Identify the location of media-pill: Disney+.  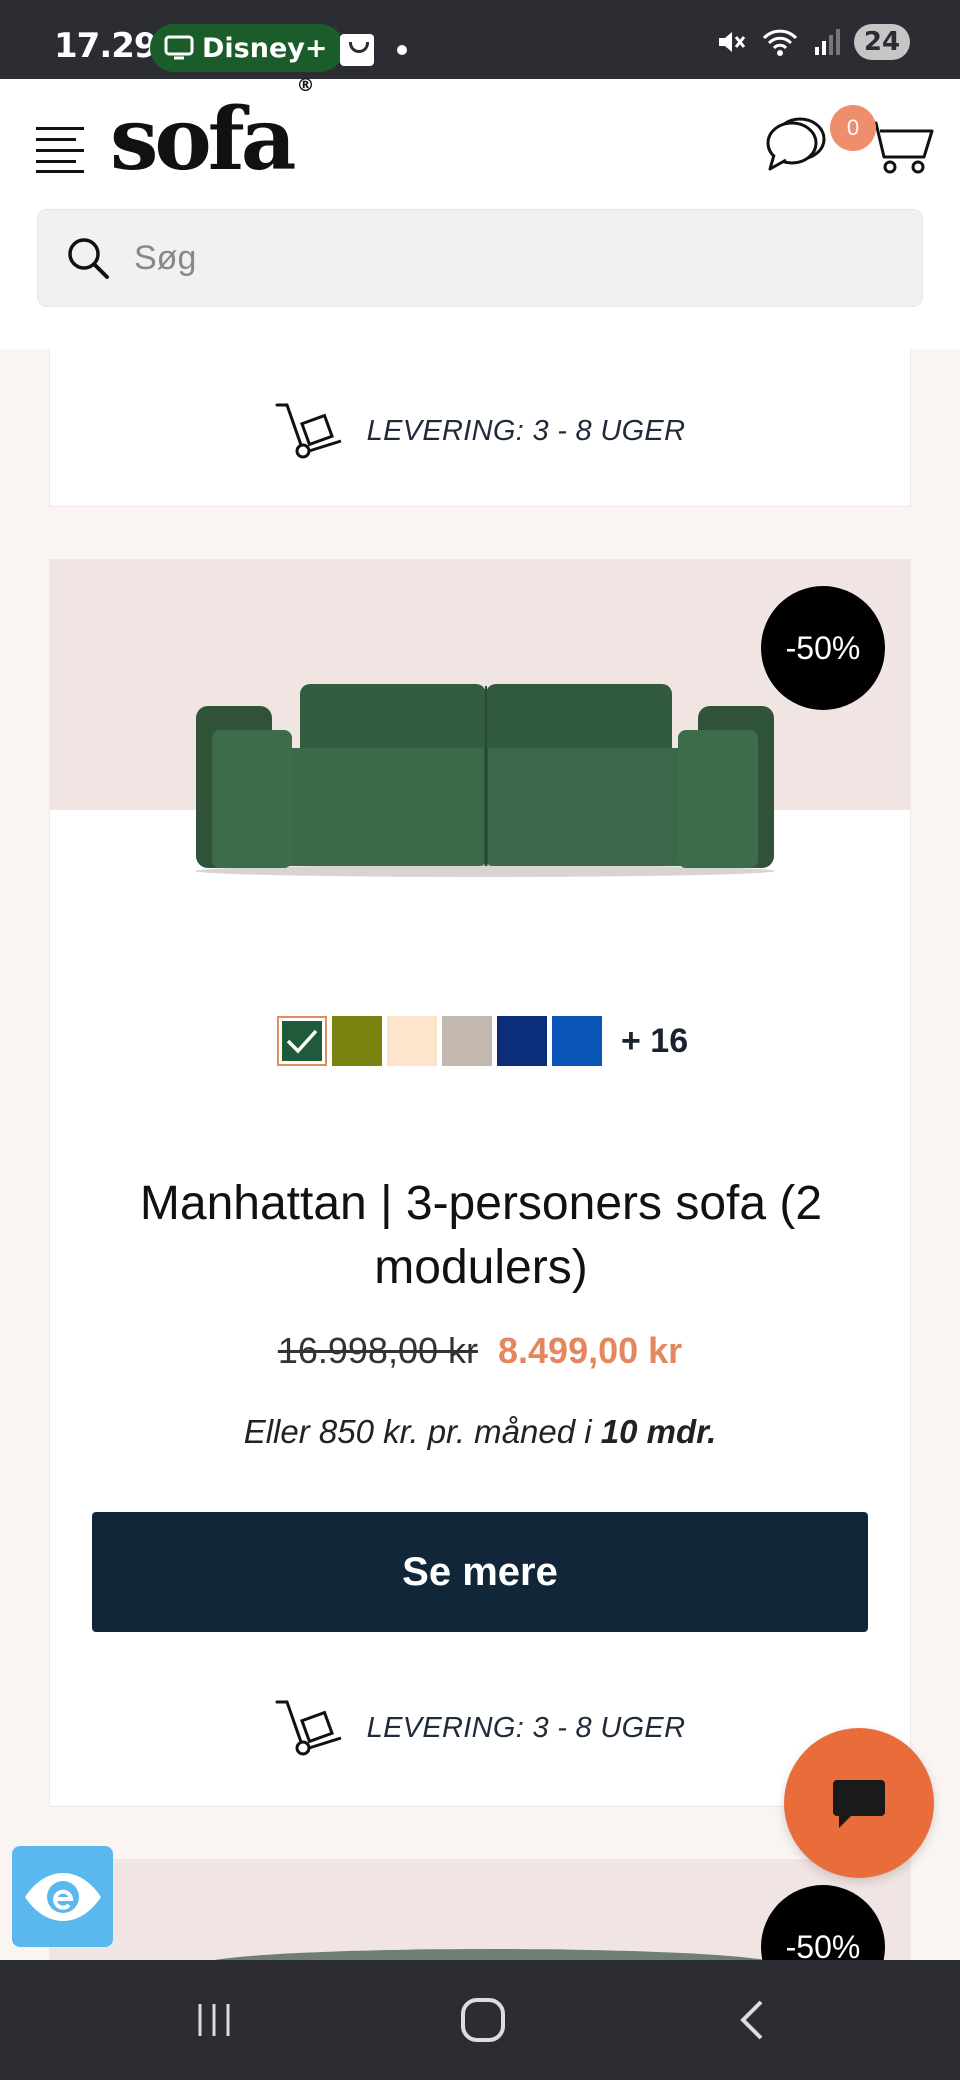
(247, 48).